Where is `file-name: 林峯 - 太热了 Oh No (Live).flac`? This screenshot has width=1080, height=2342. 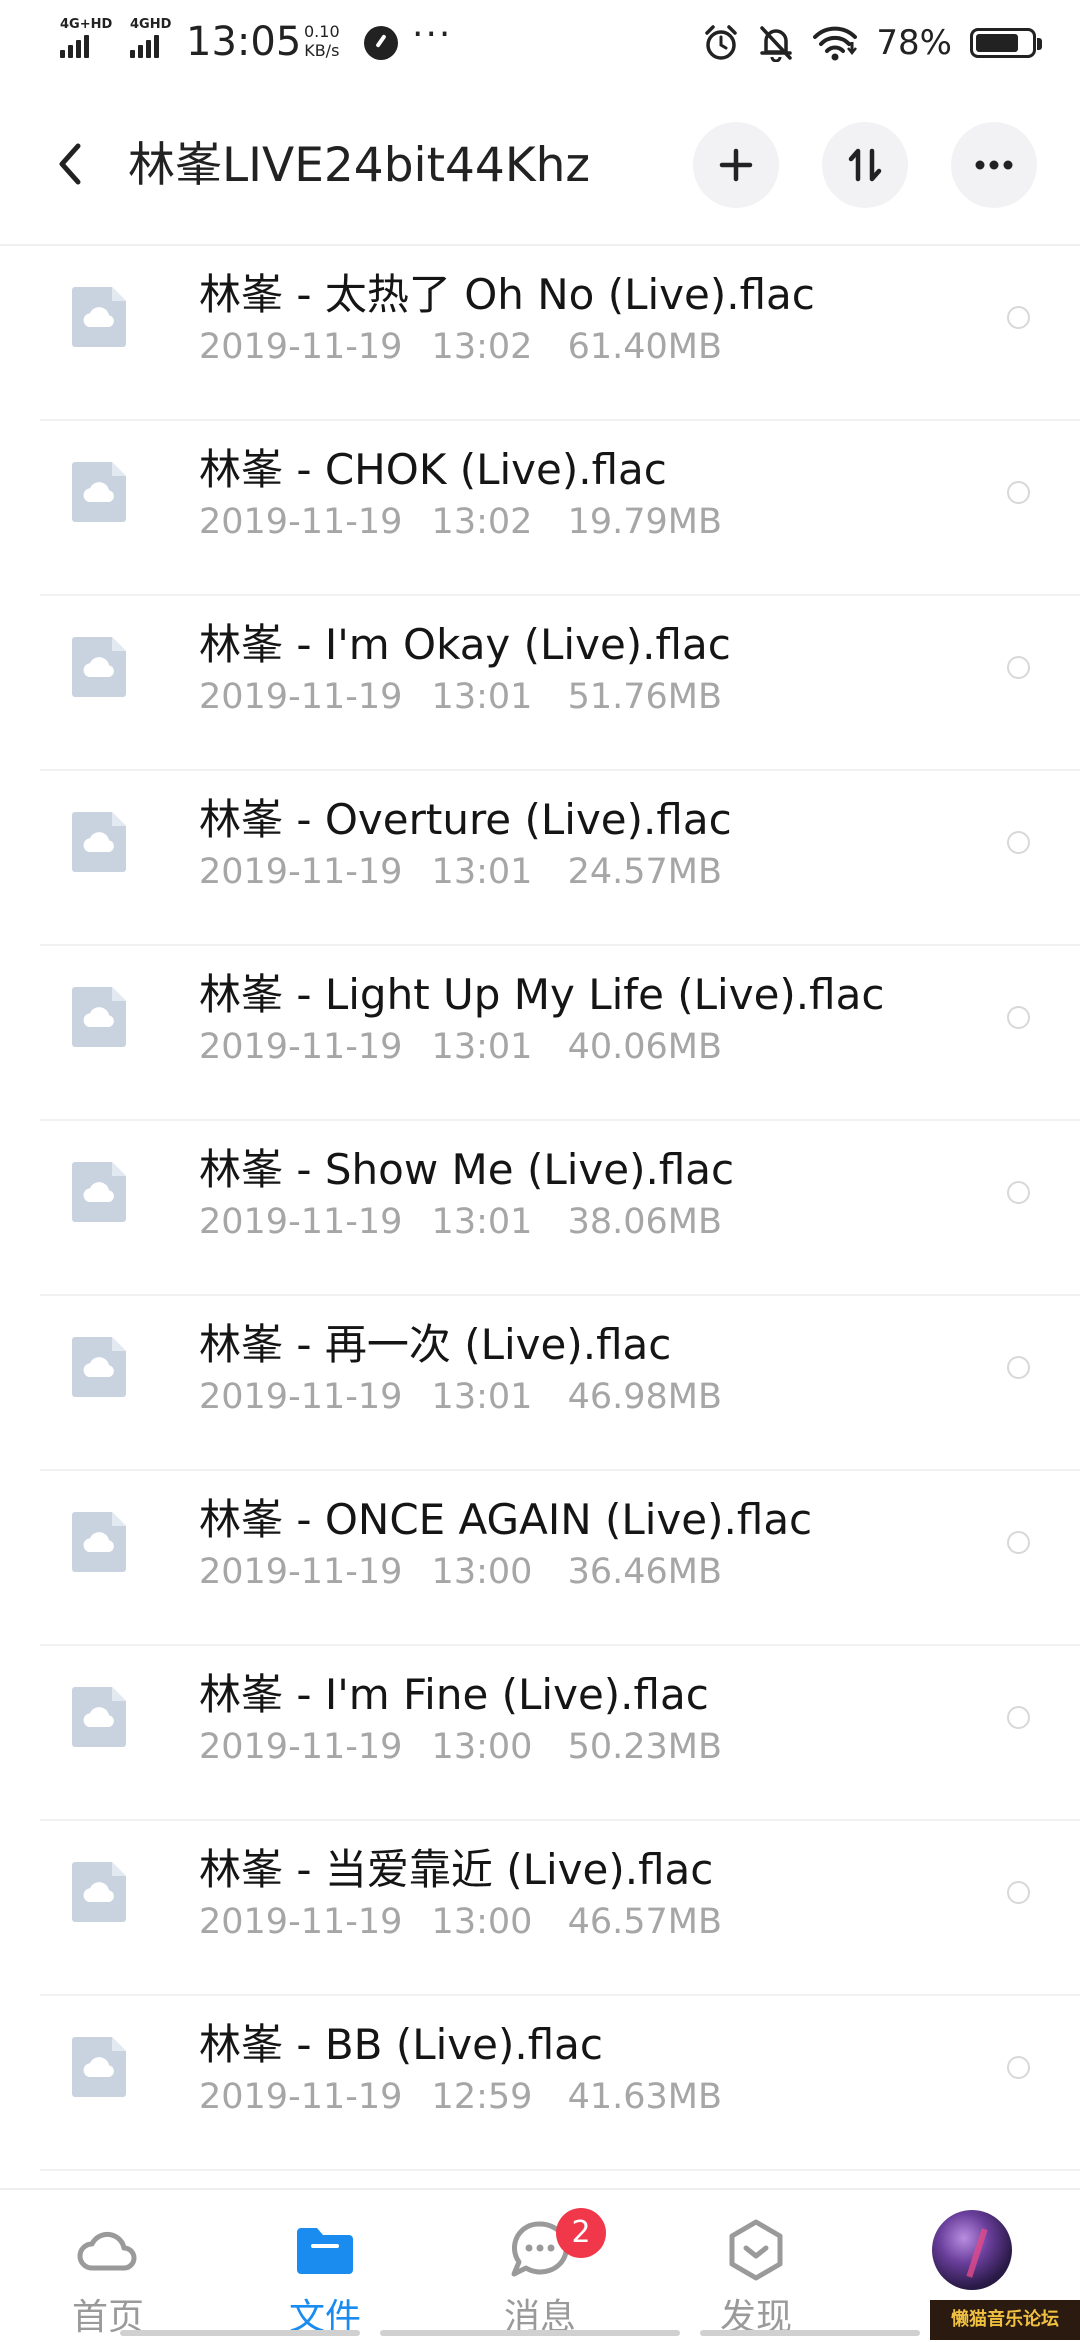
file-name: 林峯 - 太热了 Oh No (Live).flac is located at coordinates (507, 294).